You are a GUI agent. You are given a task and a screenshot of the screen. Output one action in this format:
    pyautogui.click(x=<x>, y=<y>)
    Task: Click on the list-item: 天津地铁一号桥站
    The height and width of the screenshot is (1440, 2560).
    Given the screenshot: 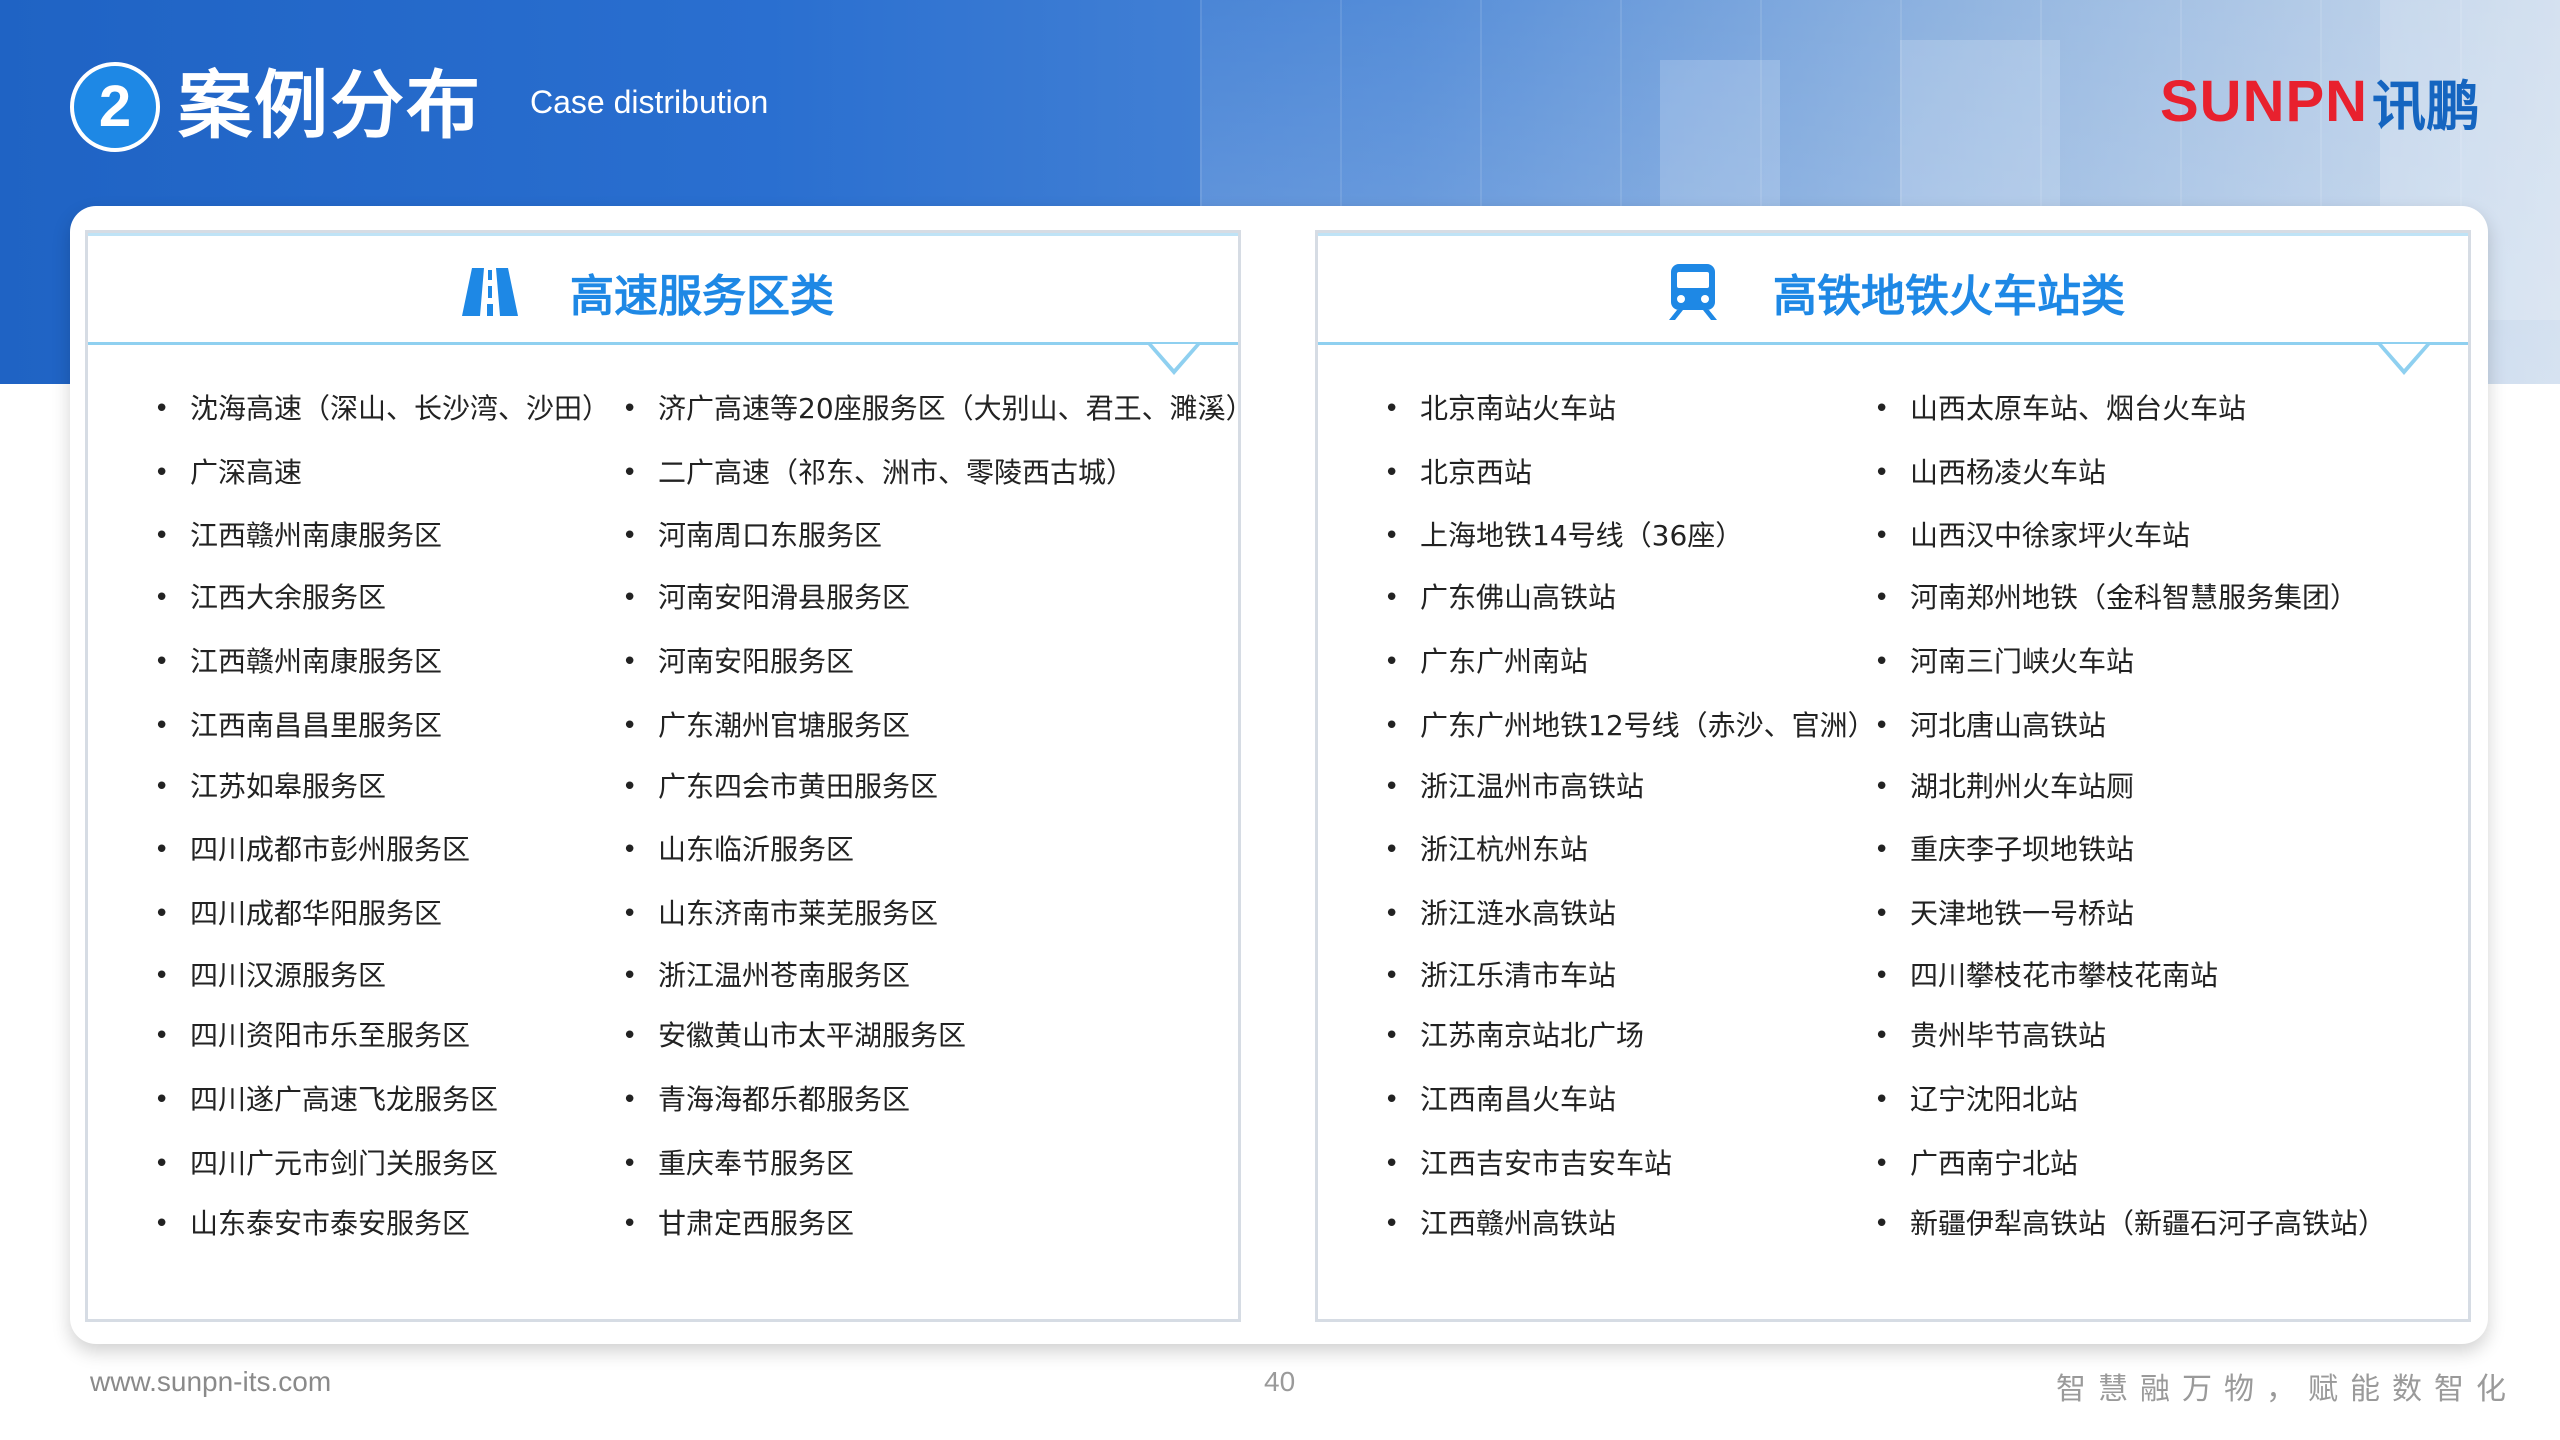 What is the action you would take?
    pyautogui.click(x=2004, y=914)
    